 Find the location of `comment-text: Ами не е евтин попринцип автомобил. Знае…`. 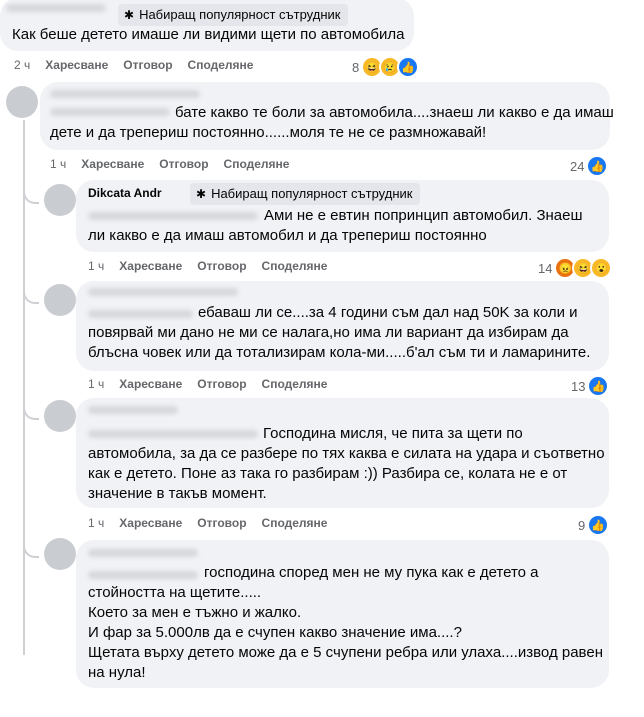

comment-text: Ами не е евтин попринцип автомобил. Знае… is located at coordinates (335, 225).